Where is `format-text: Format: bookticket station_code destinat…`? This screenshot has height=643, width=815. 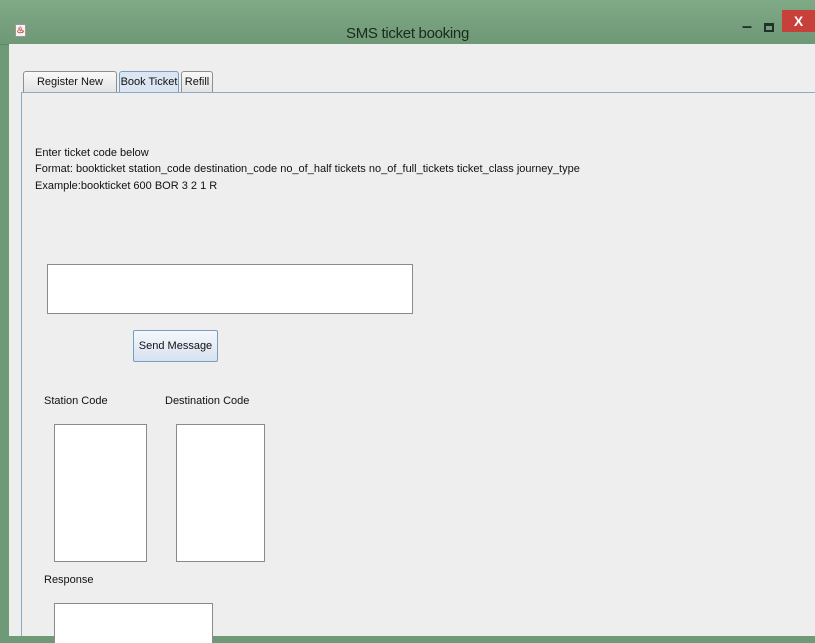 format-text: Format: bookticket station_code destinat… is located at coordinates (307, 169).